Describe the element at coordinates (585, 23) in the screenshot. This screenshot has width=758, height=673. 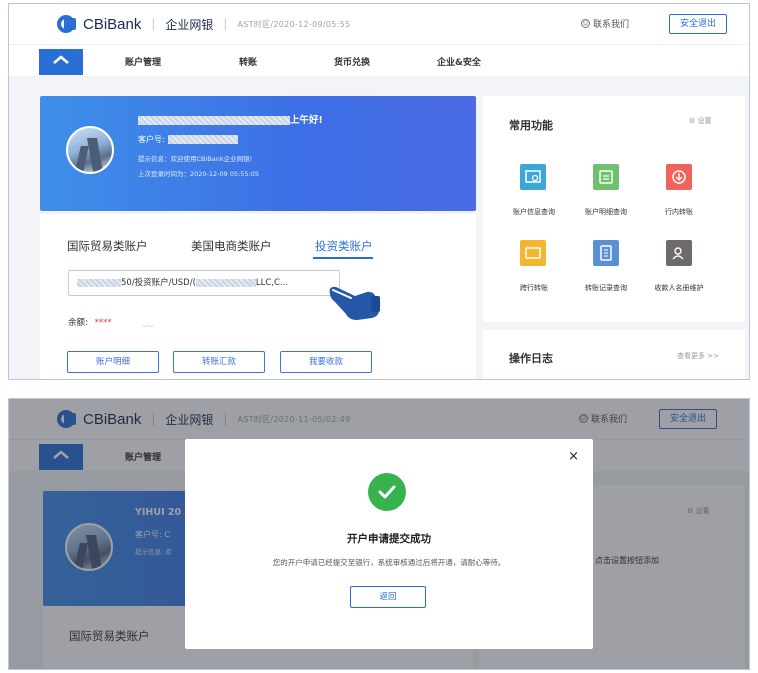
I see `chat-icon: ☺` at that location.